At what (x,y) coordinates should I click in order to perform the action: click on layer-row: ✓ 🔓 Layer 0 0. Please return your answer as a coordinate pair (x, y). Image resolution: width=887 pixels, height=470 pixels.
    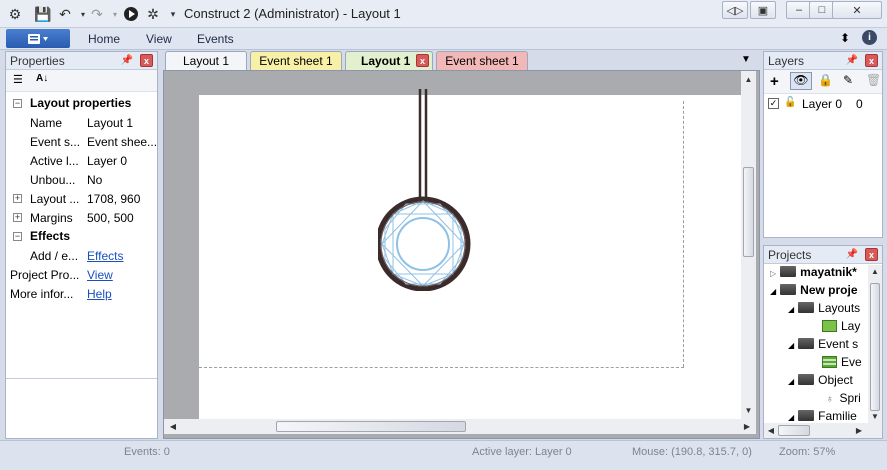
    Looking at the image, I should click on (823, 105).